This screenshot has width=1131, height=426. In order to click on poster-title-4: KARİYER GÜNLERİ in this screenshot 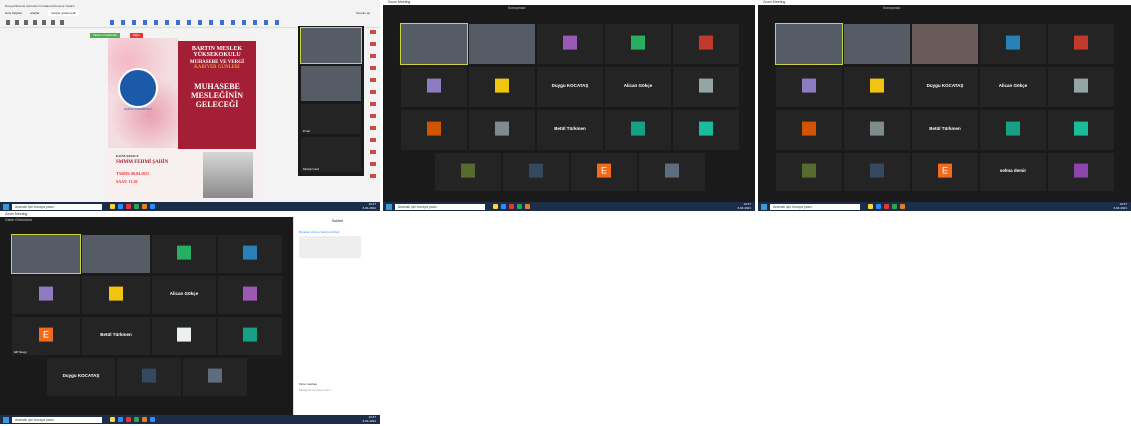, I will do `click(217, 67)`.